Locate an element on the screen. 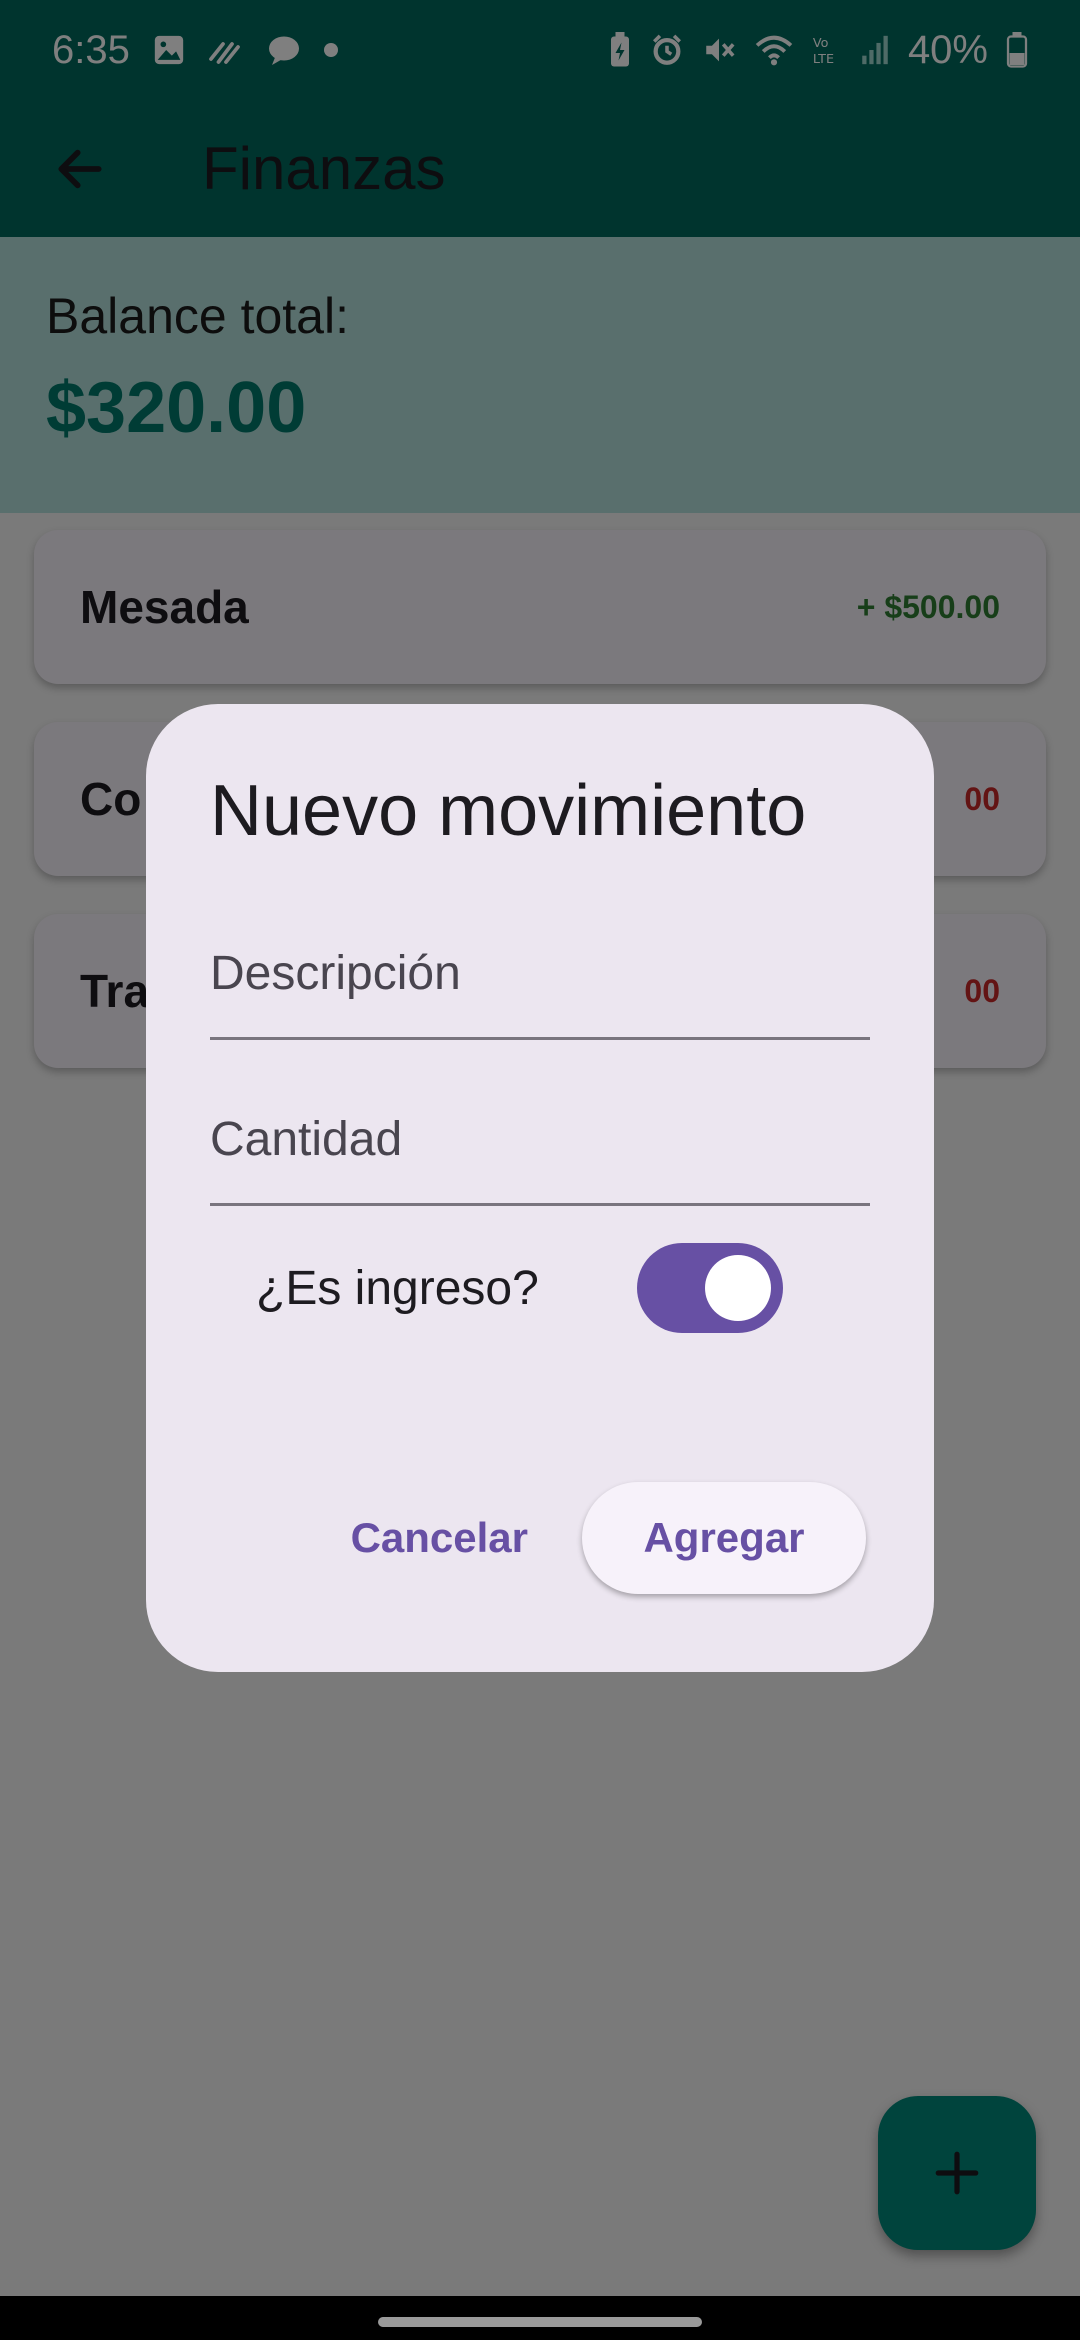 The width and height of the screenshot is (1080, 2340). description-input is located at coordinates (540, 973).